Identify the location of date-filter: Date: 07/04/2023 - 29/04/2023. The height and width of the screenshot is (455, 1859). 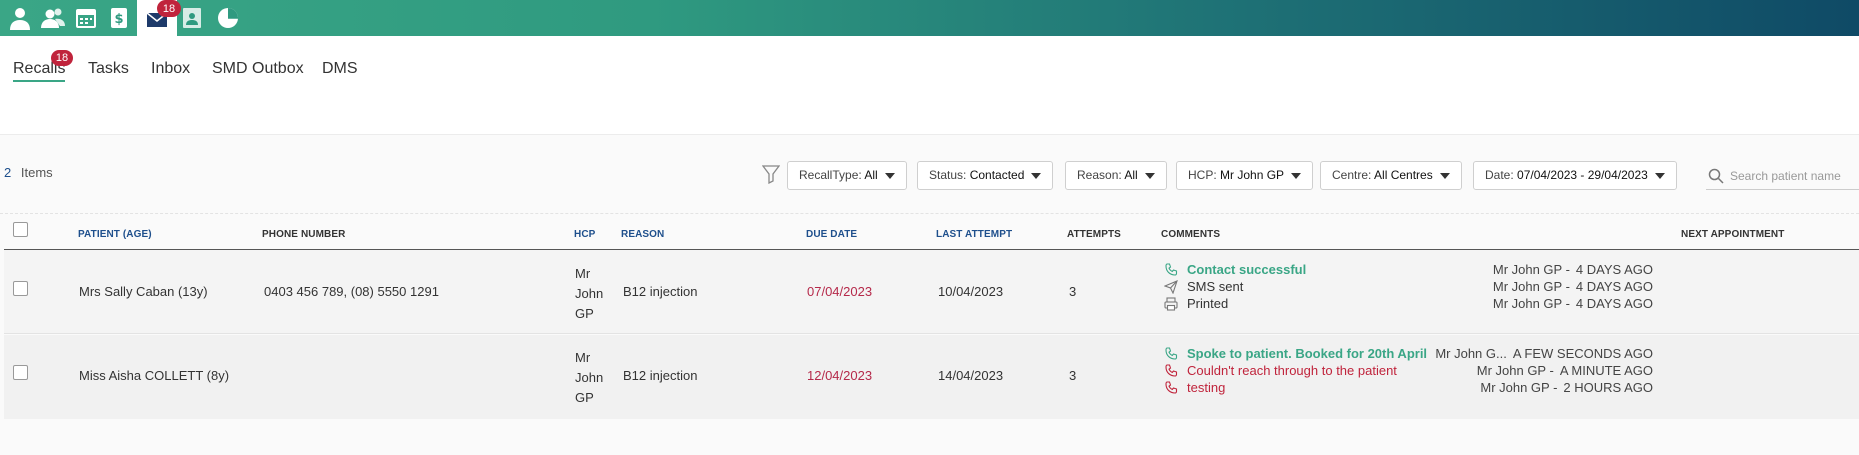
(1575, 175).